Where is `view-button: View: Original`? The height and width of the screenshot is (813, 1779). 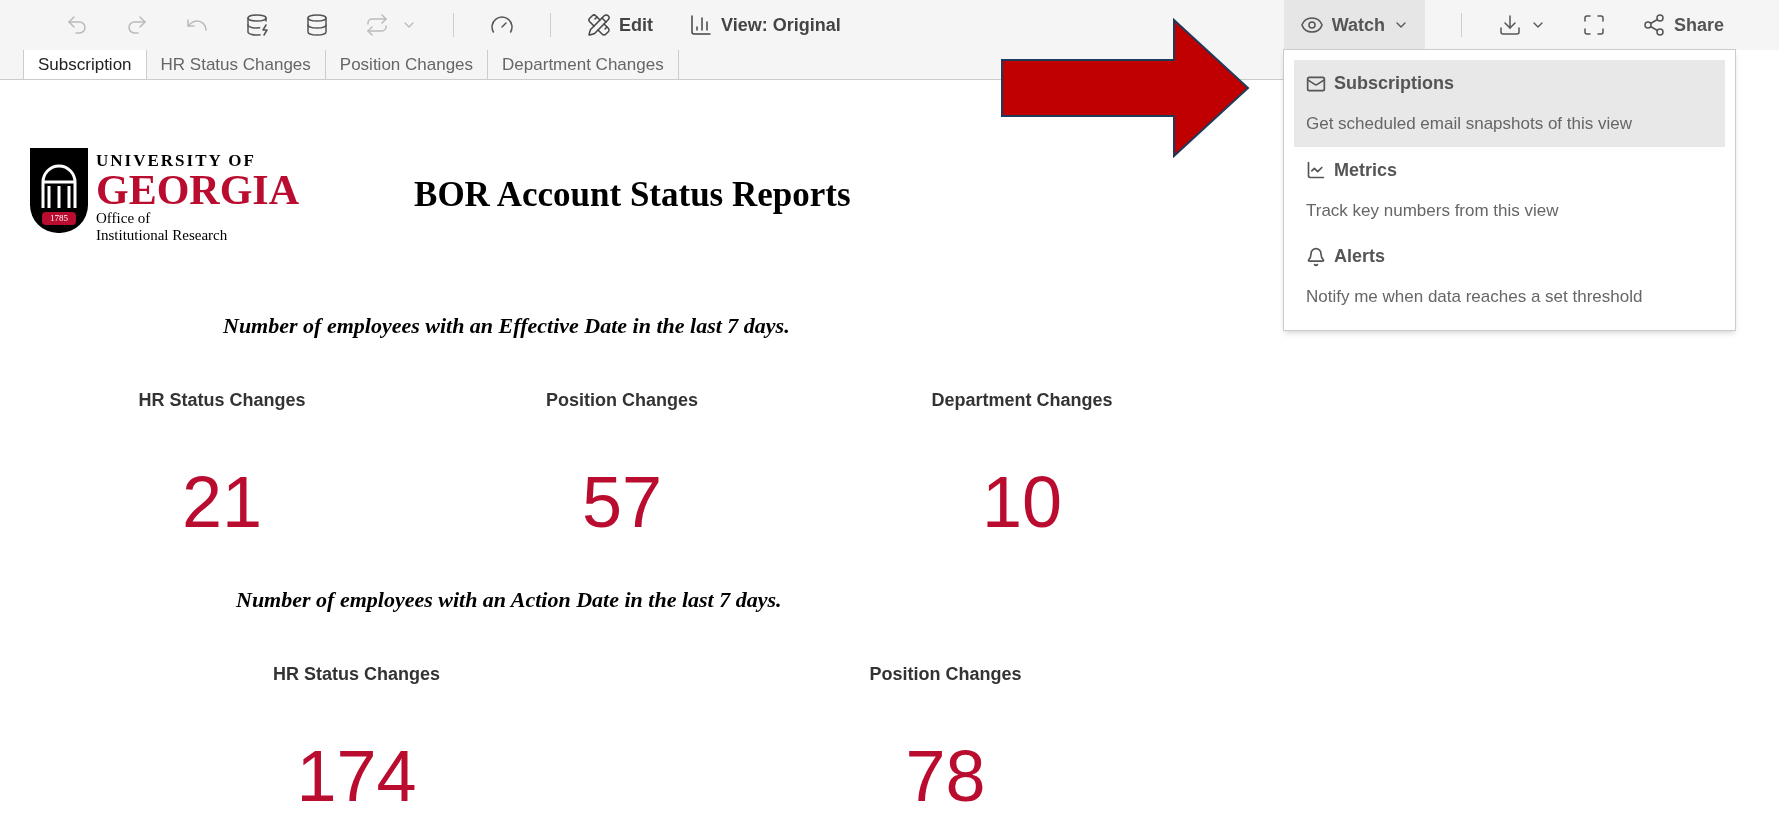 view-button: View: Original is located at coordinates (765, 25).